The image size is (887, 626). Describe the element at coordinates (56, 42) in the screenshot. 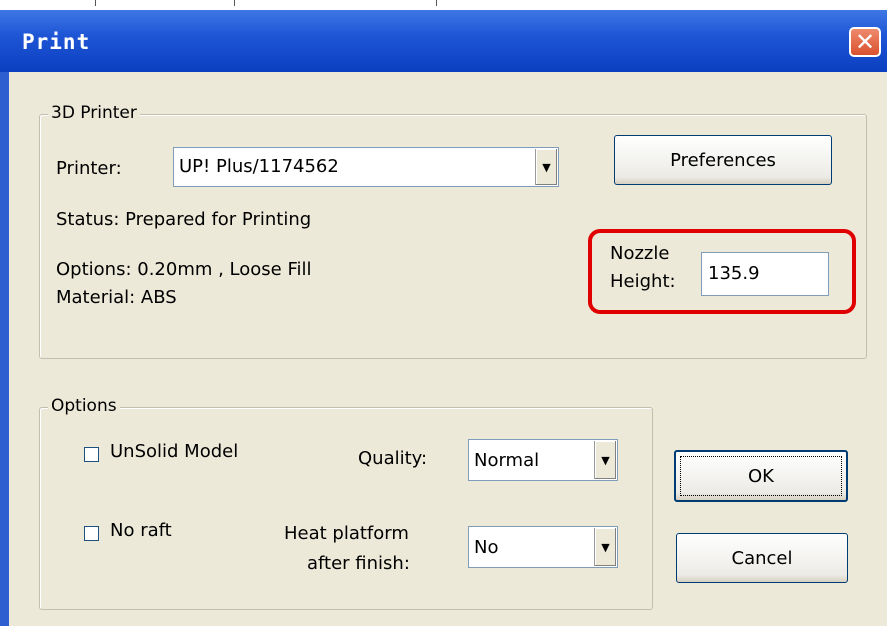

I see `window-title: Print` at that location.